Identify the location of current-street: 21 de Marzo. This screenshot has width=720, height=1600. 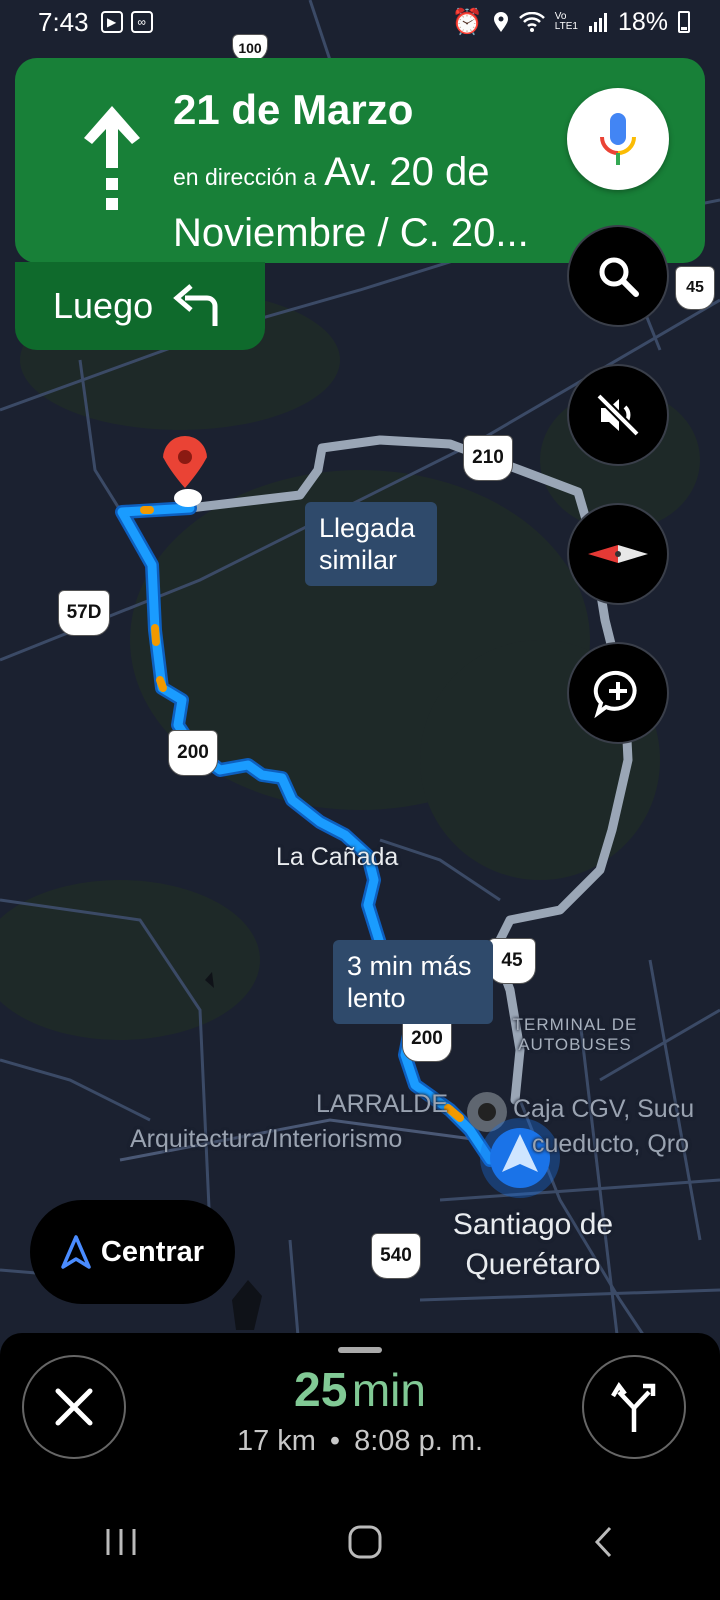
(293, 109).